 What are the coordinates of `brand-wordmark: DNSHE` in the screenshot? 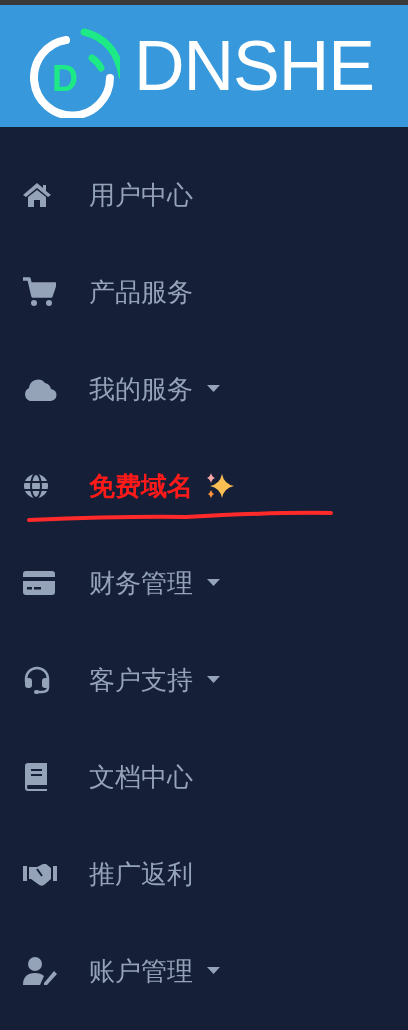 It's located at (254, 66).